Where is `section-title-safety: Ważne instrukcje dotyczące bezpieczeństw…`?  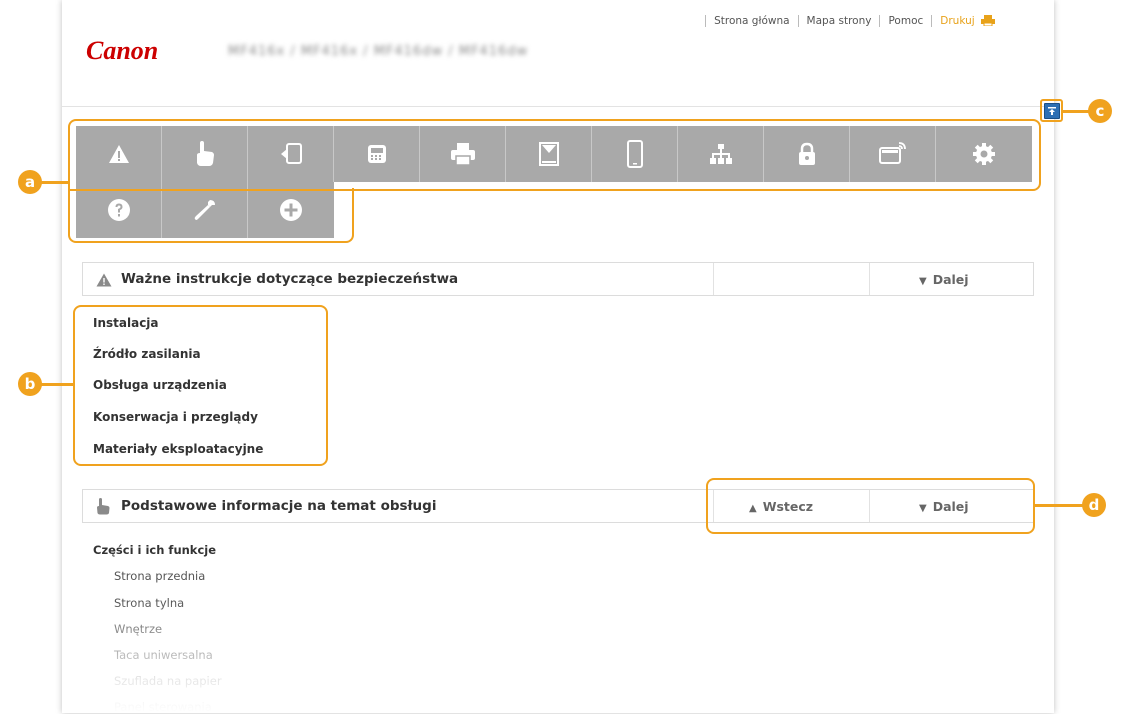
section-title-safety: Ważne instrukcje dotyczące bezpieczeństw… is located at coordinates (290, 279).